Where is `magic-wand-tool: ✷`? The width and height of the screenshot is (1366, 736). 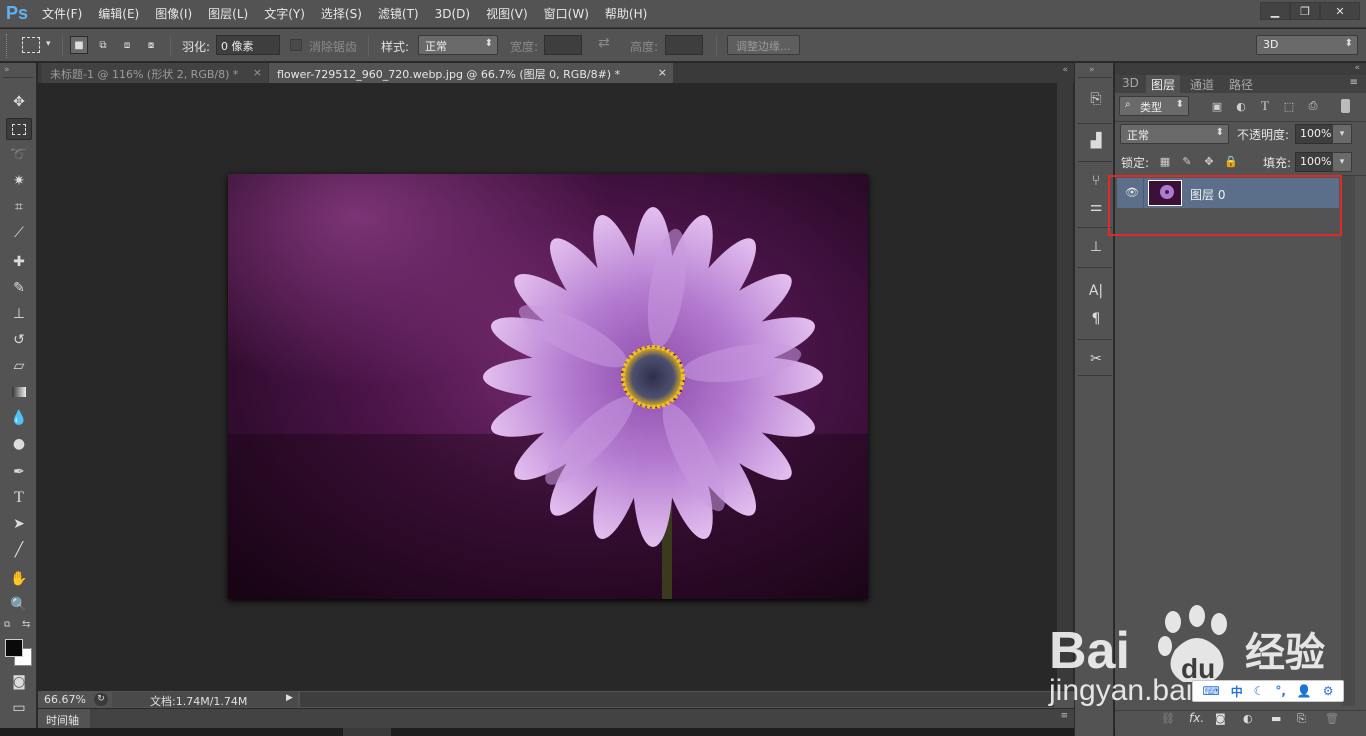 magic-wand-tool: ✷ is located at coordinates (19, 181).